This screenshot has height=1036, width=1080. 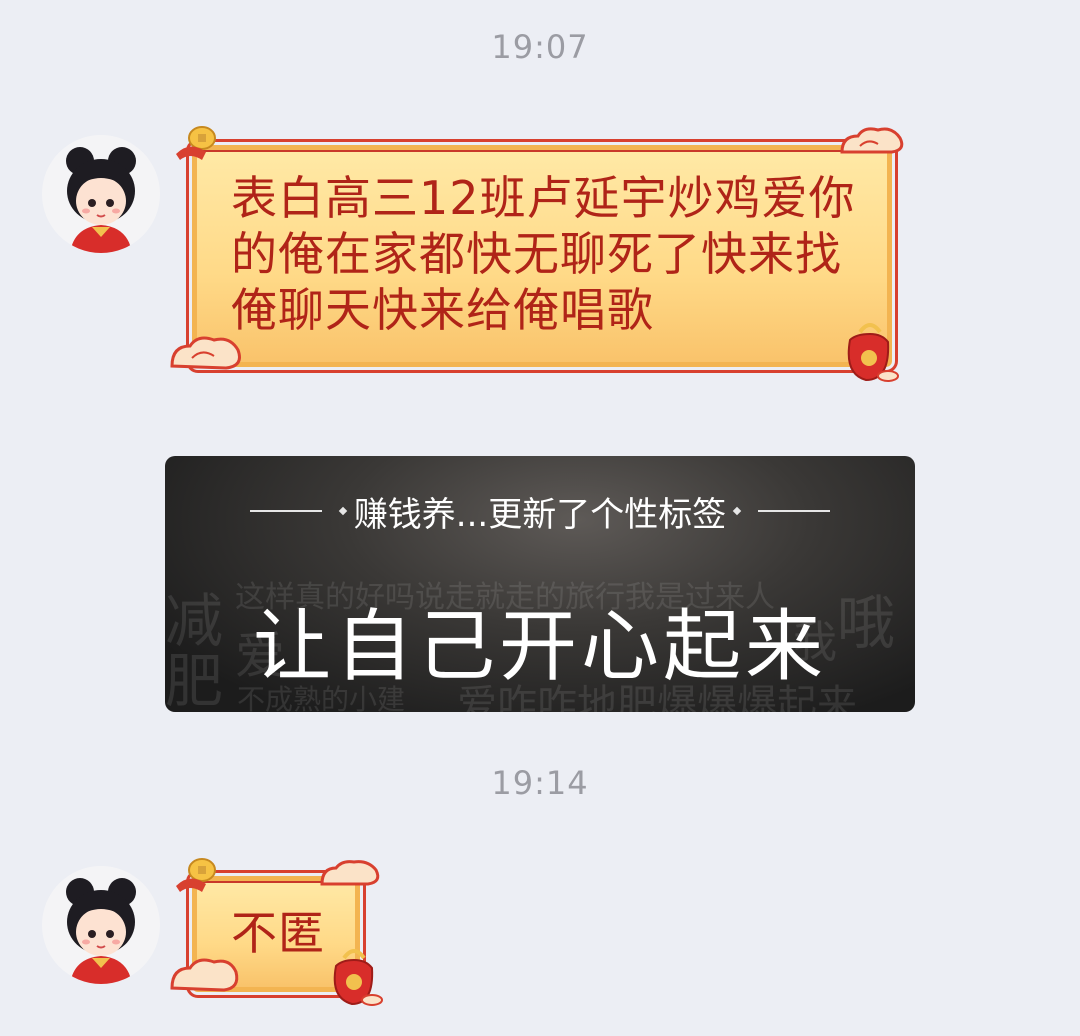 What do you see at coordinates (540, 783) in the screenshot?
I see `timestamp: 19:14` at bounding box center [540, 783].